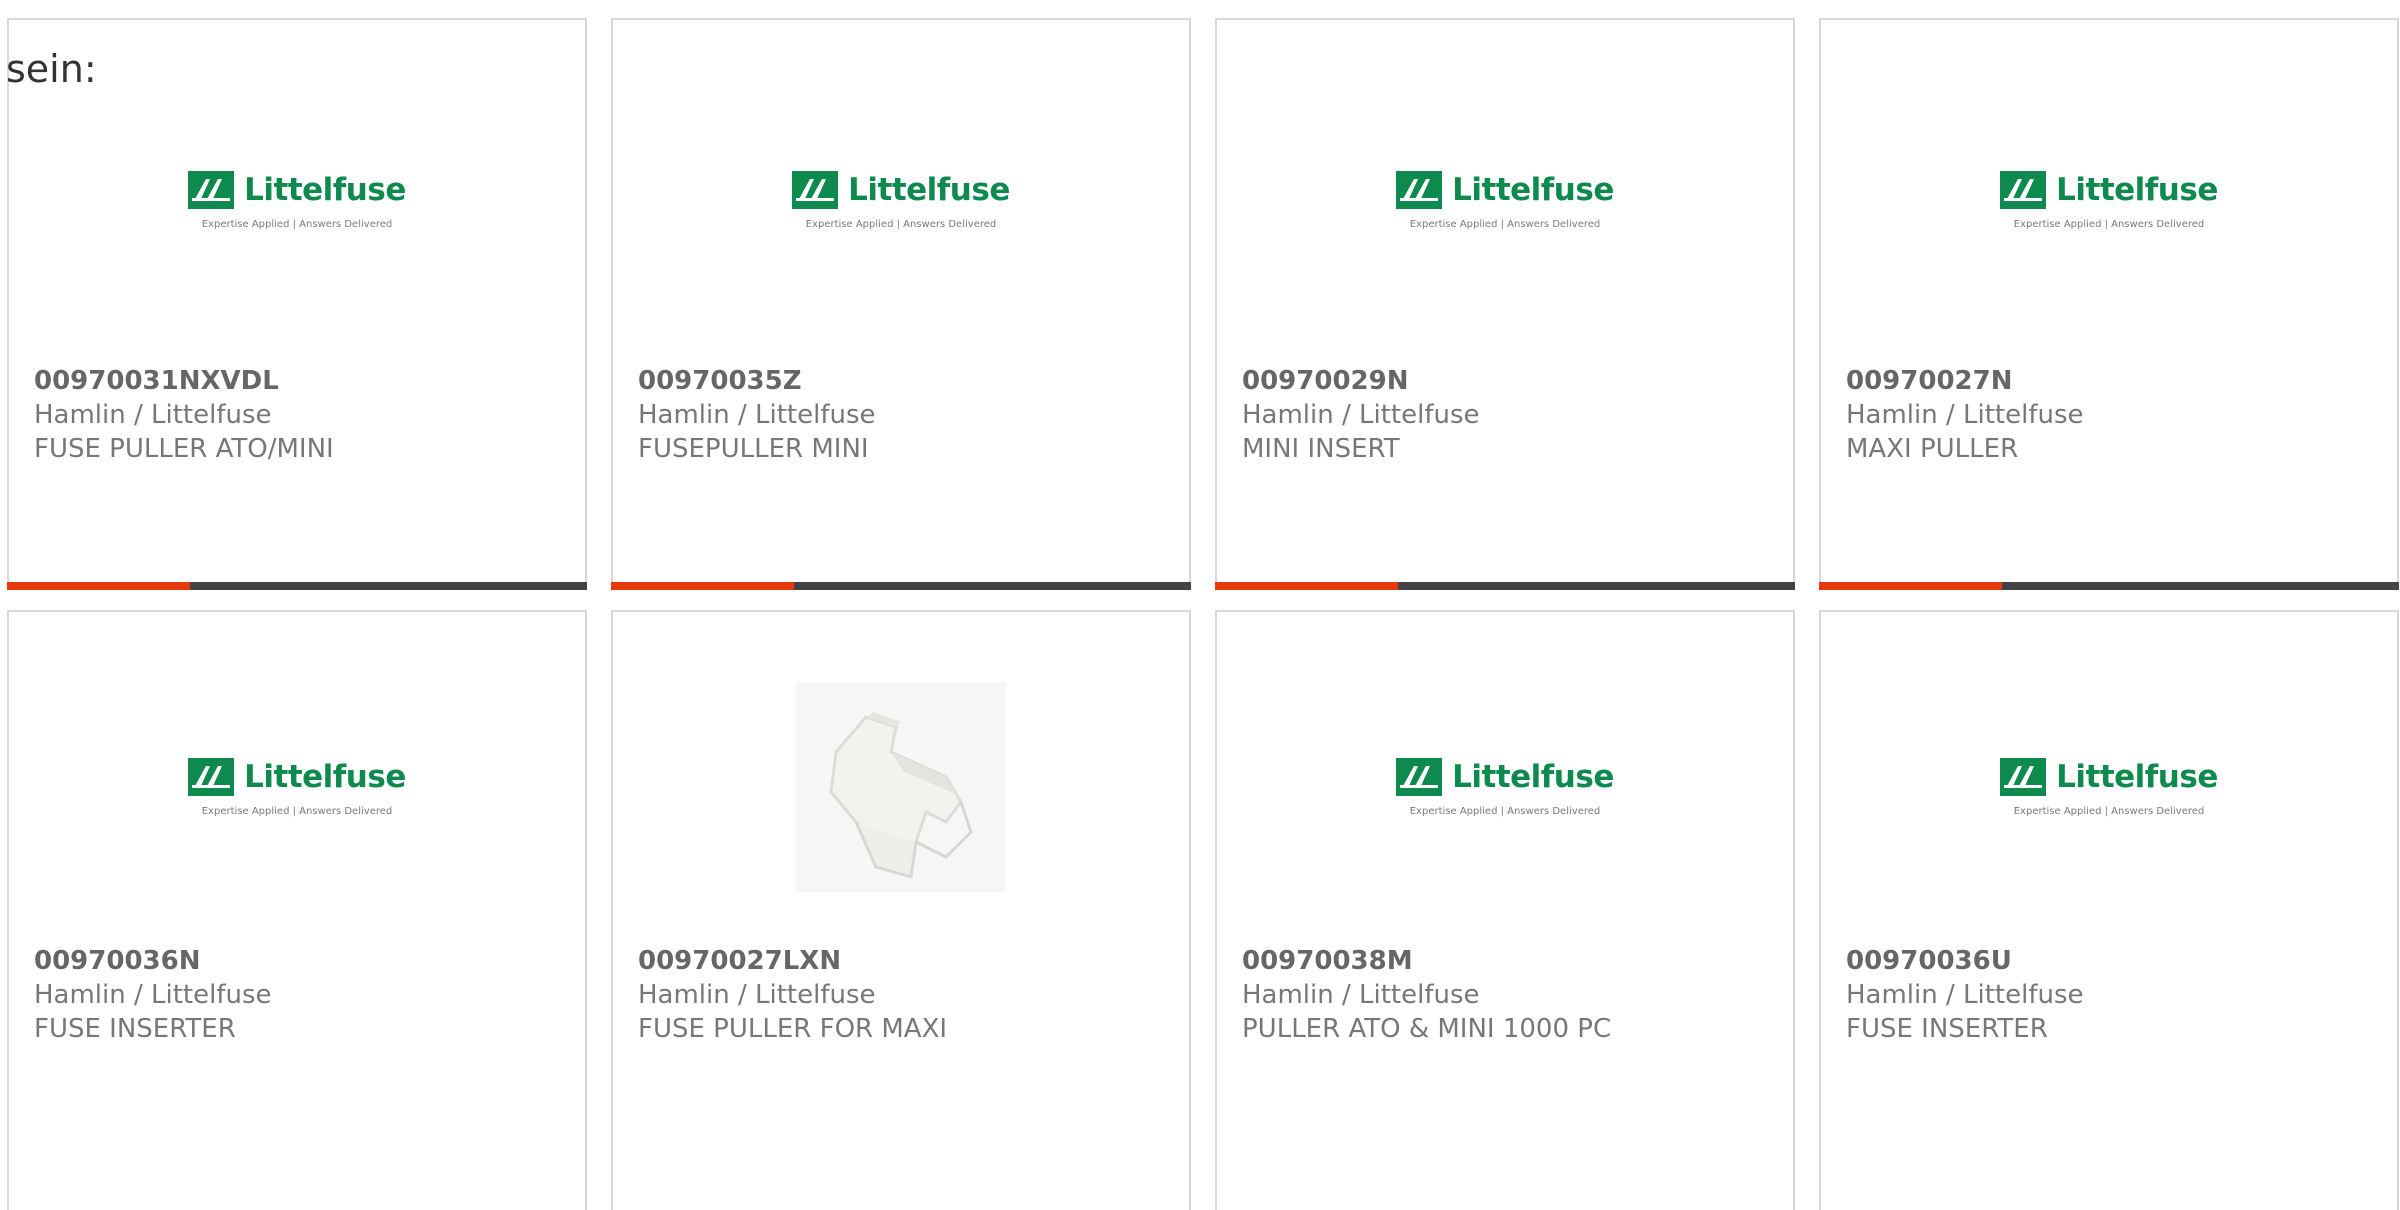 This screenshot has height=1210, width=2400. I want to click on part-number: 00970027LXN, so click(792, 961).